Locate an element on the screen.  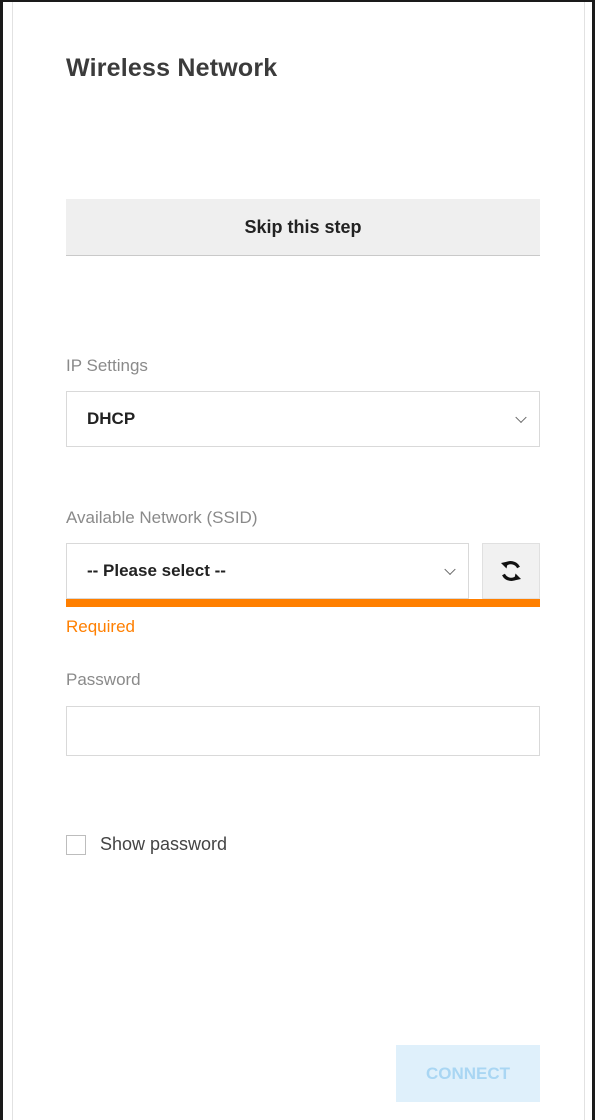
refresh-icon is located at coordinates (511, 571).